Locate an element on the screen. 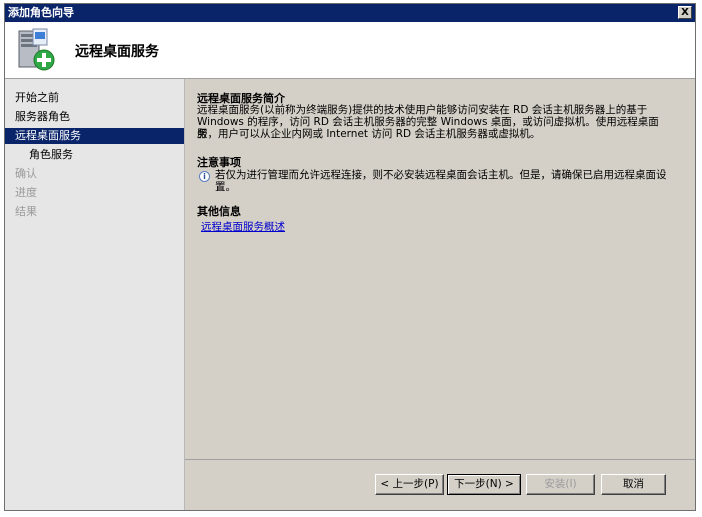 The image size is (702, 517). nav-item-results: 结果 is located at coordinates (26, 211).